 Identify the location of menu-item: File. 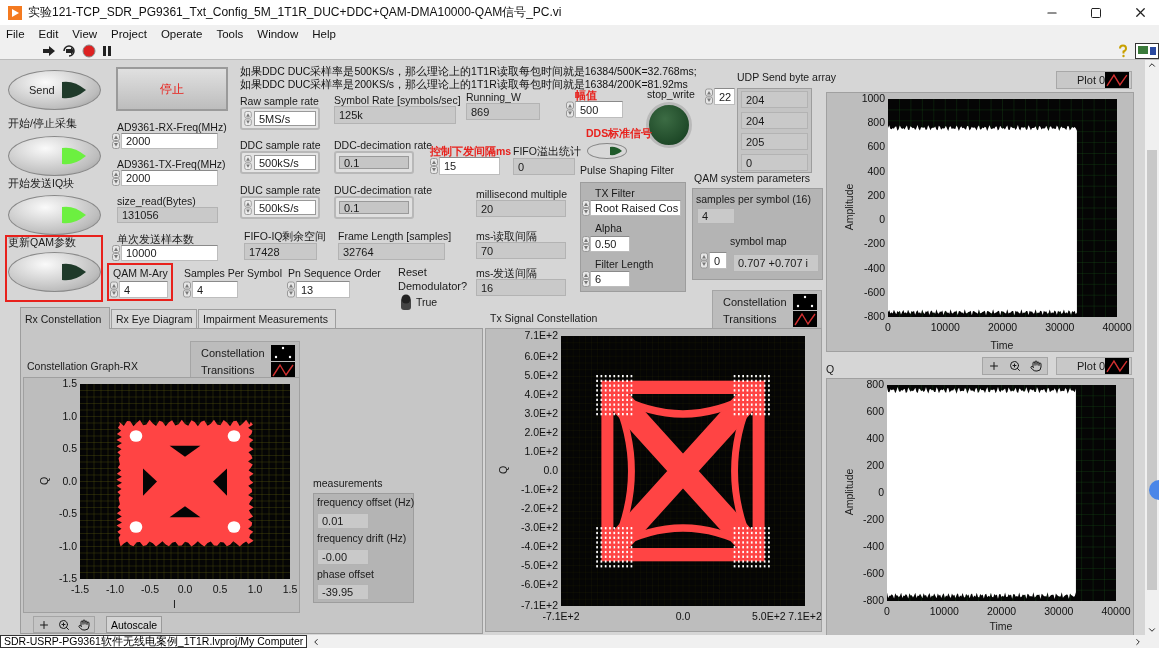
(15, 33).